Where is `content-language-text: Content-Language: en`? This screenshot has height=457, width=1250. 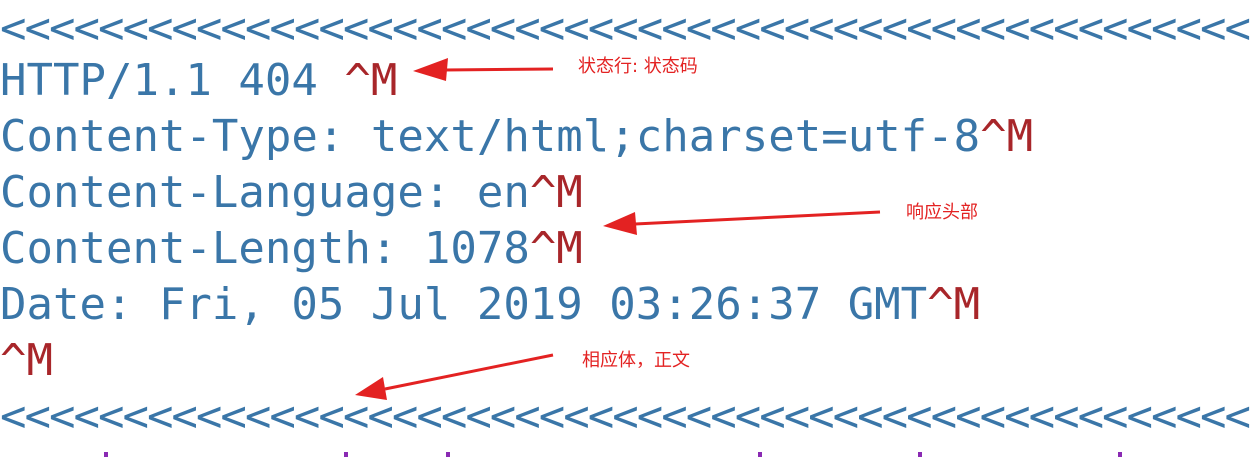 content-language-text: Content-Language: en is located at coordinates (265, 192).